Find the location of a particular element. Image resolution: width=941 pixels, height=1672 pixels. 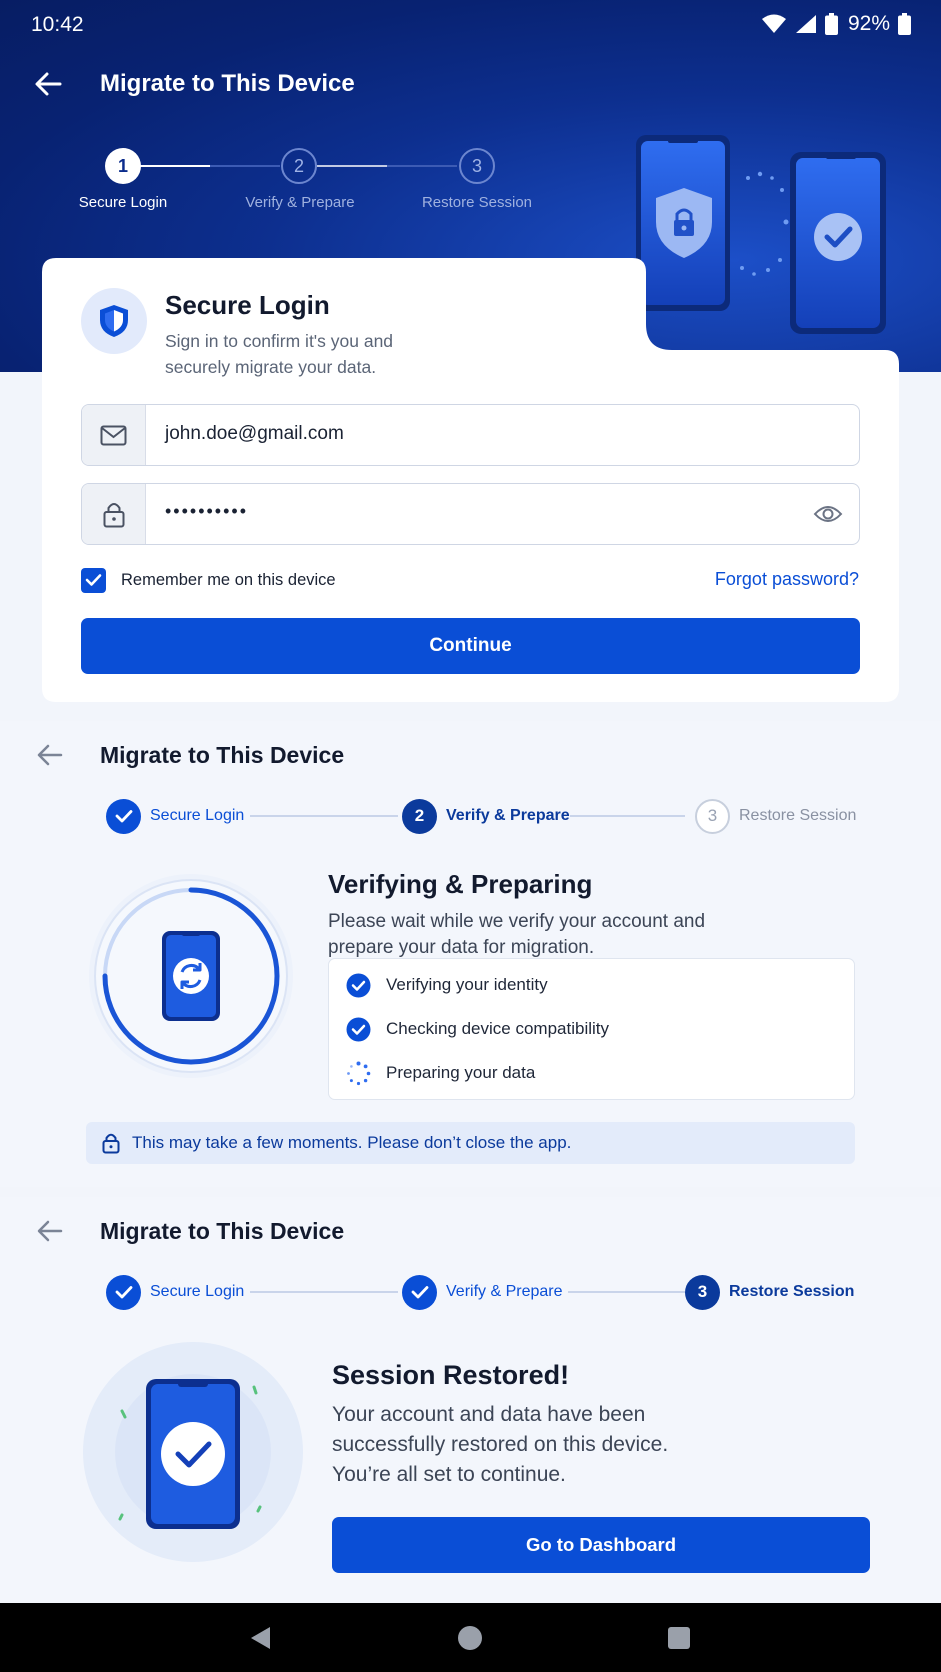

step-3-label: Restore Session is located at coordinates (477, 202).